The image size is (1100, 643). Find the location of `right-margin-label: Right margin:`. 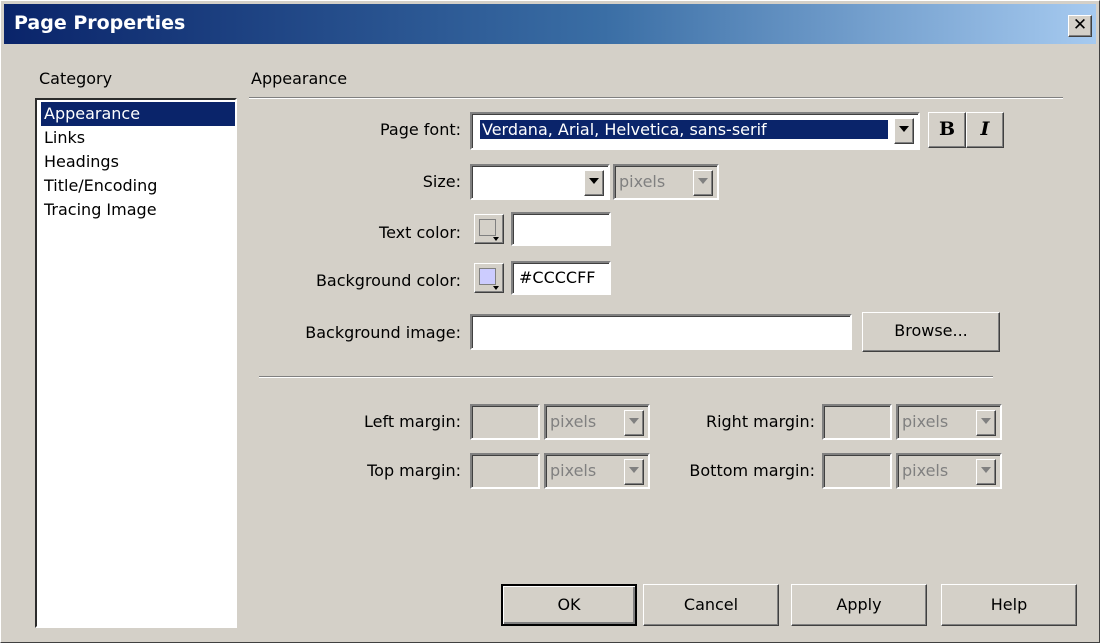

right-margin-label: Right margin: is located at coordinates (760, 421).